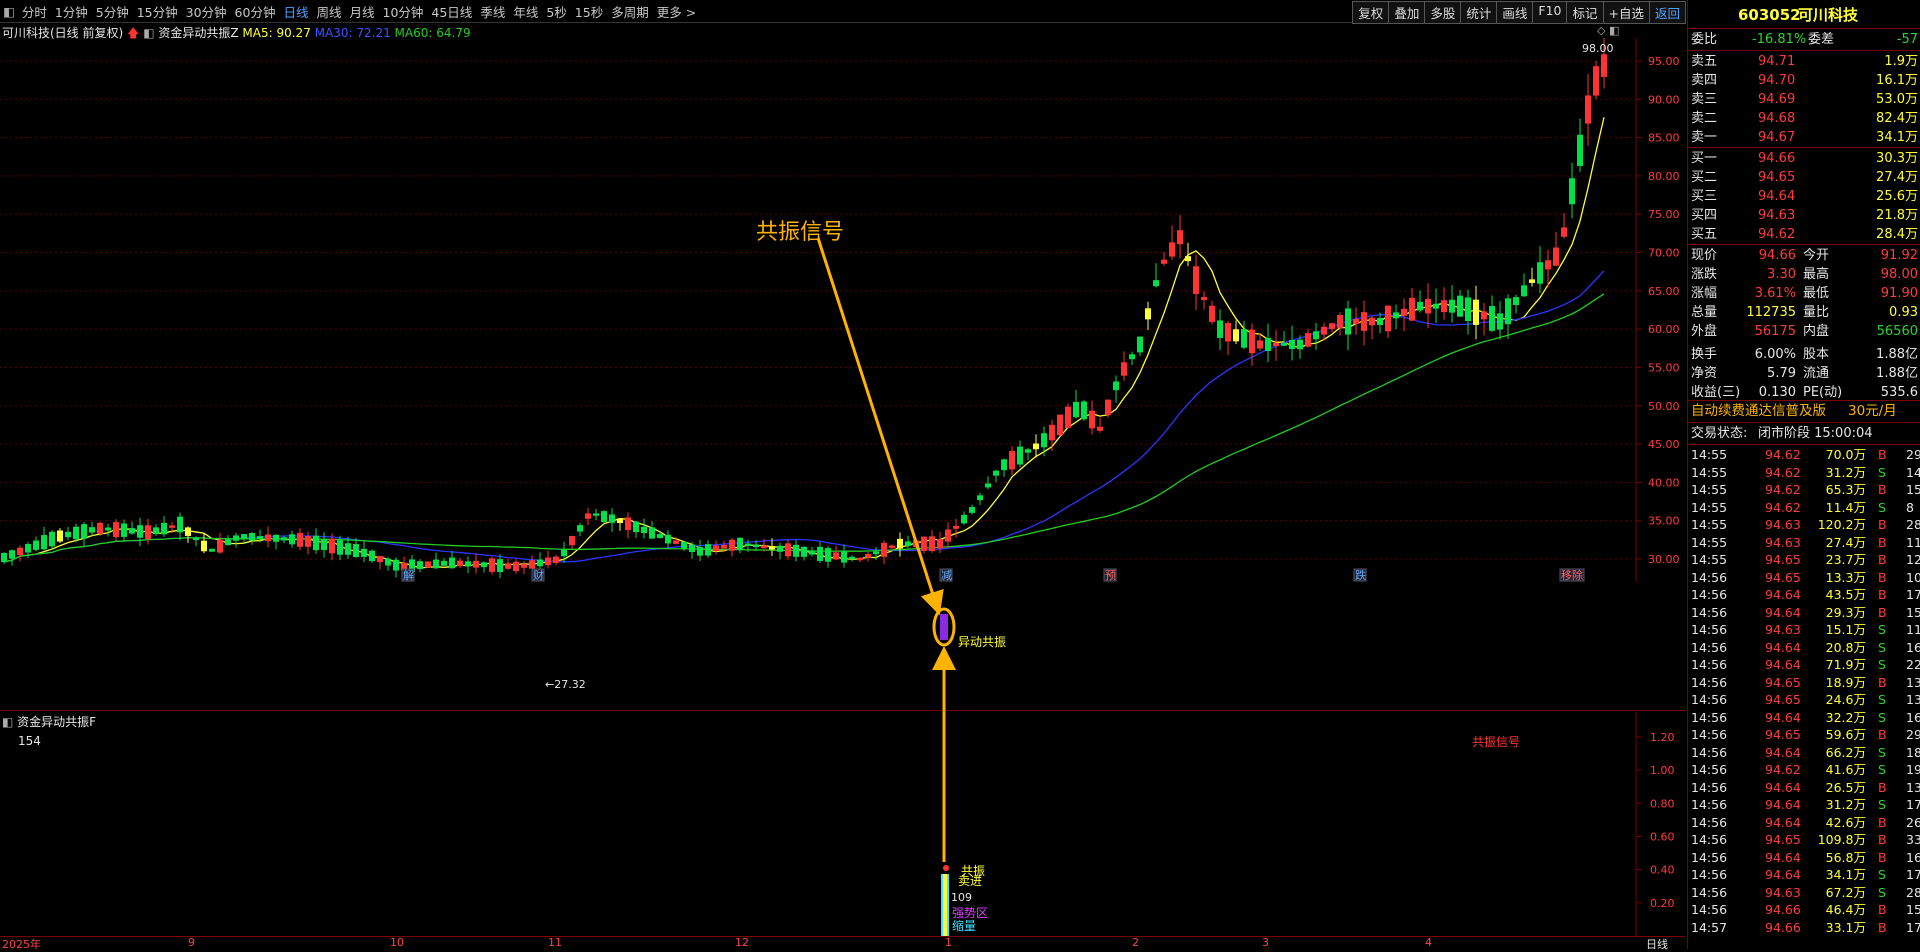 The height and width of the screenshot is (952, 1920). Describe the element at coordinates (492, 11) in the screenshot. I see `period-tab-11: 季线` at that location.